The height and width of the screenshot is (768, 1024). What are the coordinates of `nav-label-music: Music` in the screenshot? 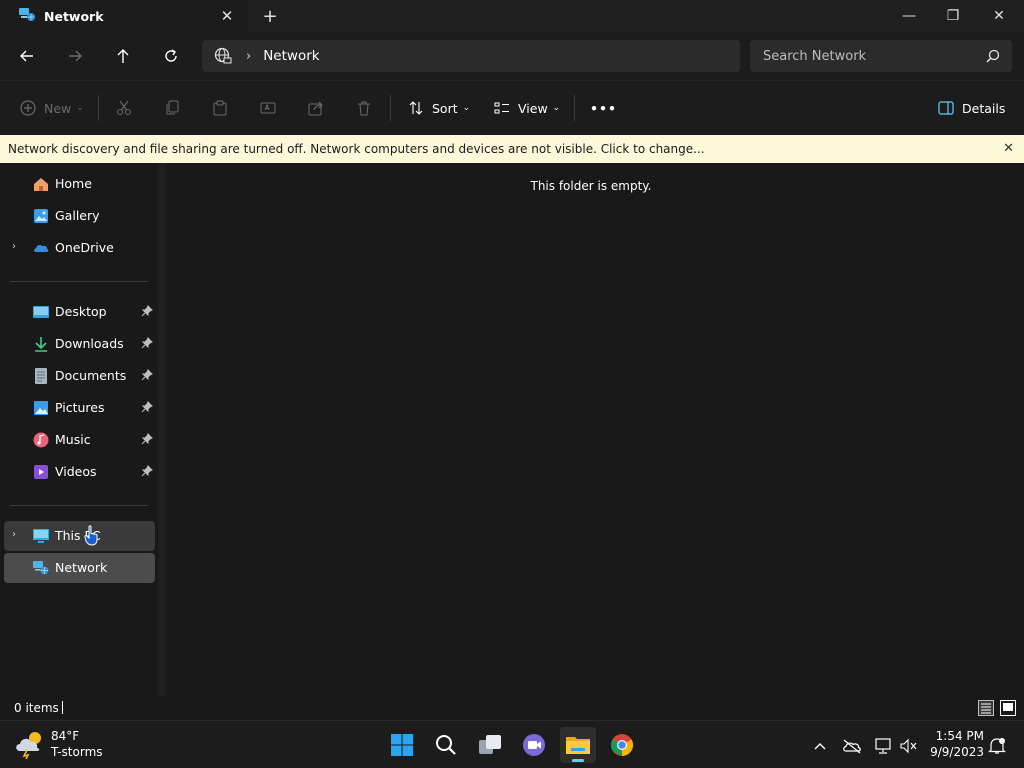 It's located at (73, 439).